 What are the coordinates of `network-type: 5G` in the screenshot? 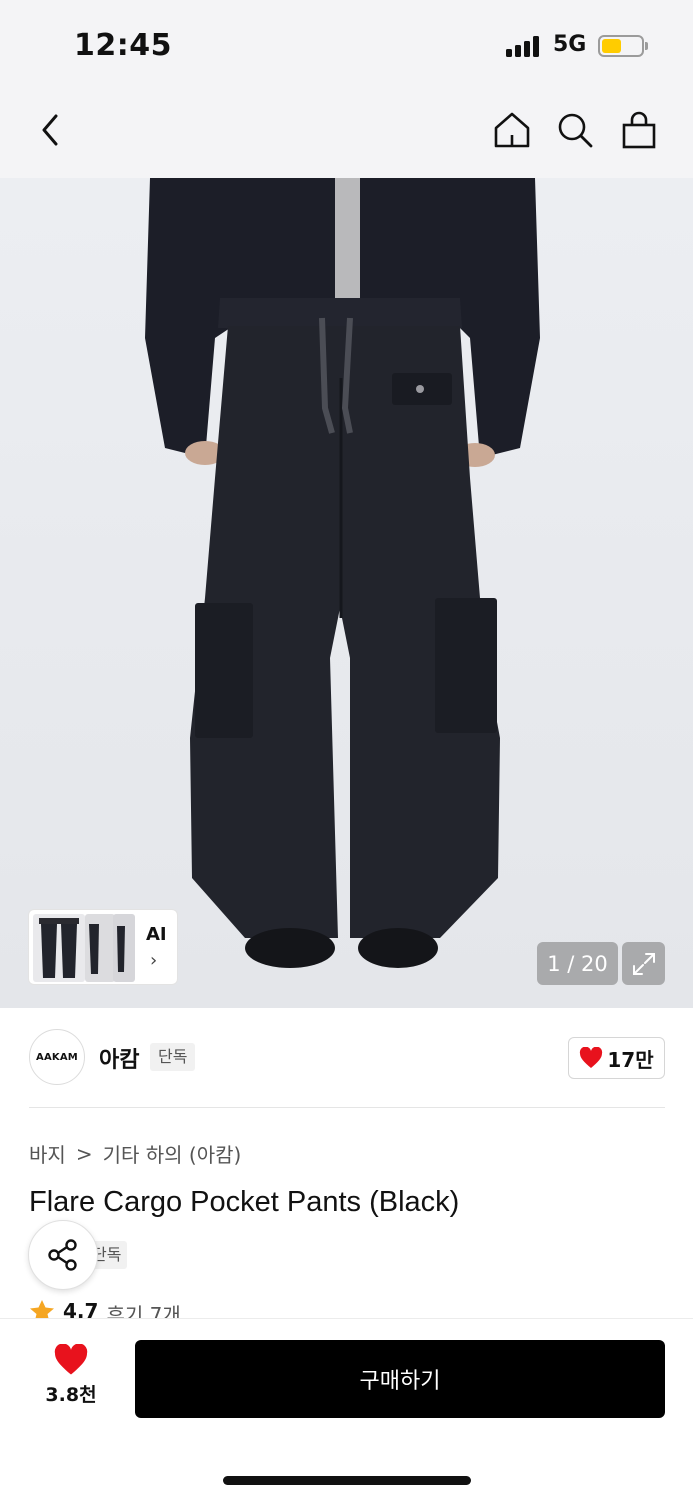 It's located at (570, 44).